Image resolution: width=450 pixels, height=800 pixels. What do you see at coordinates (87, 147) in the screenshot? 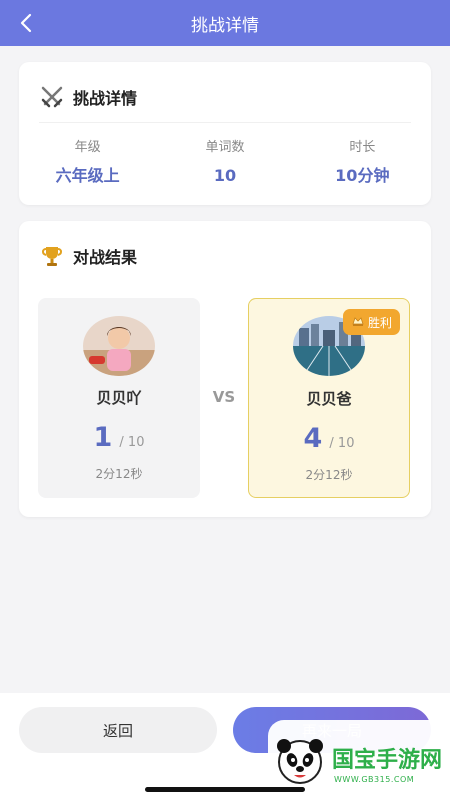
I see `stat-label: 年级` at bounding box center [87, 147].